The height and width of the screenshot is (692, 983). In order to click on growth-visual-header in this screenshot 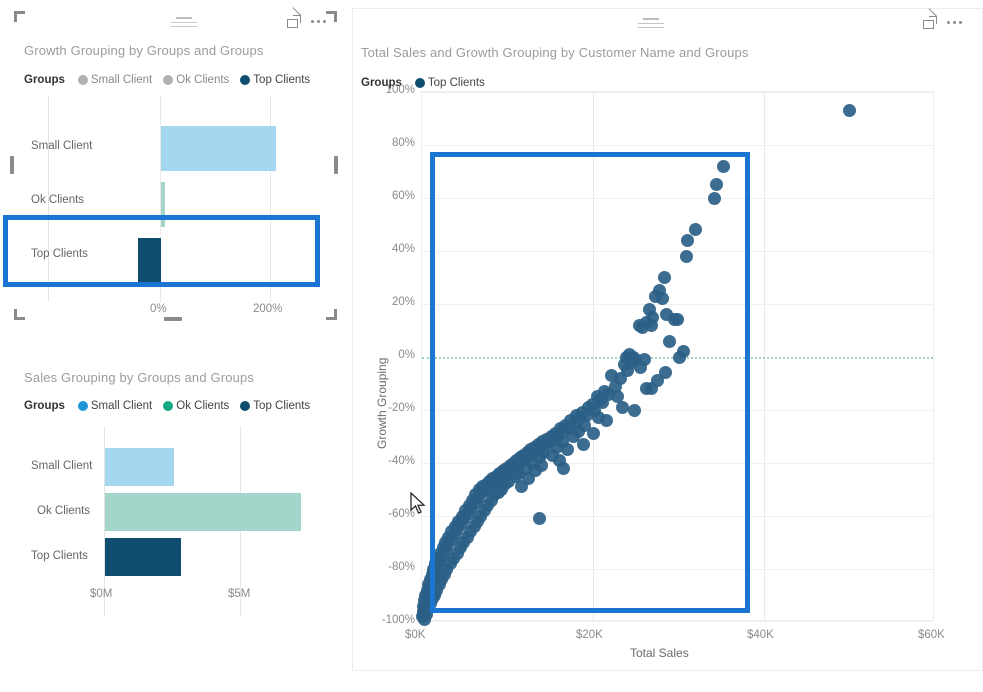, I will do `click(177, 20)`.